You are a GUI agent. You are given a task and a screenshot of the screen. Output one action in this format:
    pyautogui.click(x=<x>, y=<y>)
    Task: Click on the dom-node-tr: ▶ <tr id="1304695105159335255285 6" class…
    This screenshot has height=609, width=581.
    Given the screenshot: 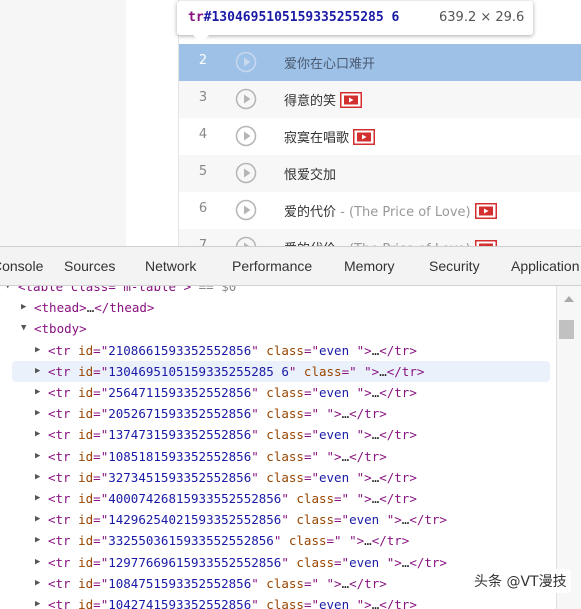 What is the action you would take?
    pyautogui.click(x=281, y=371)
    